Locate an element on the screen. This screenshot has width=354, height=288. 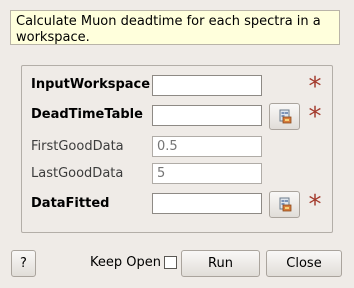
input-workspace-label: InputWorkspace is located at coordinates (91, 84).